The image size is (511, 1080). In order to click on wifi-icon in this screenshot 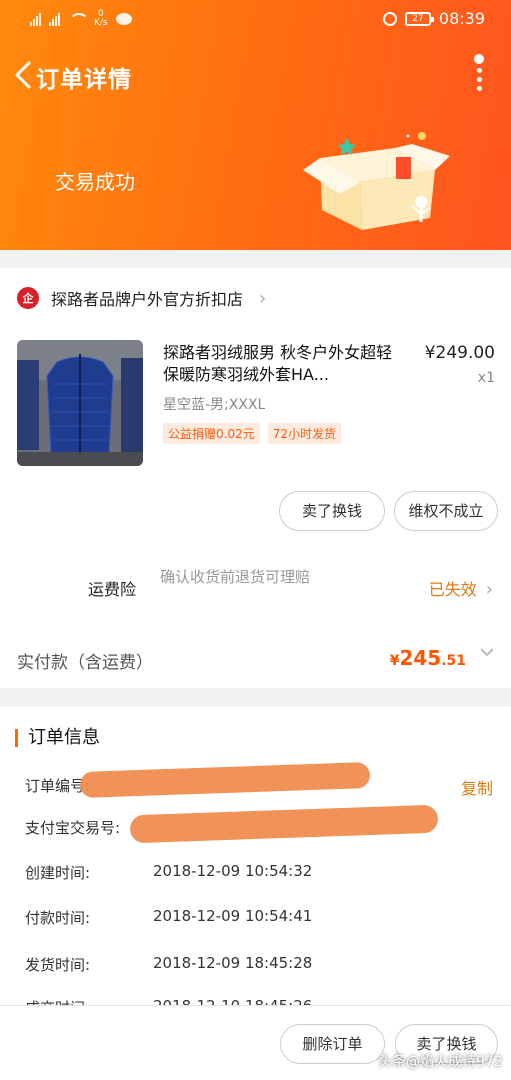, I will do `click(78, 19)`.